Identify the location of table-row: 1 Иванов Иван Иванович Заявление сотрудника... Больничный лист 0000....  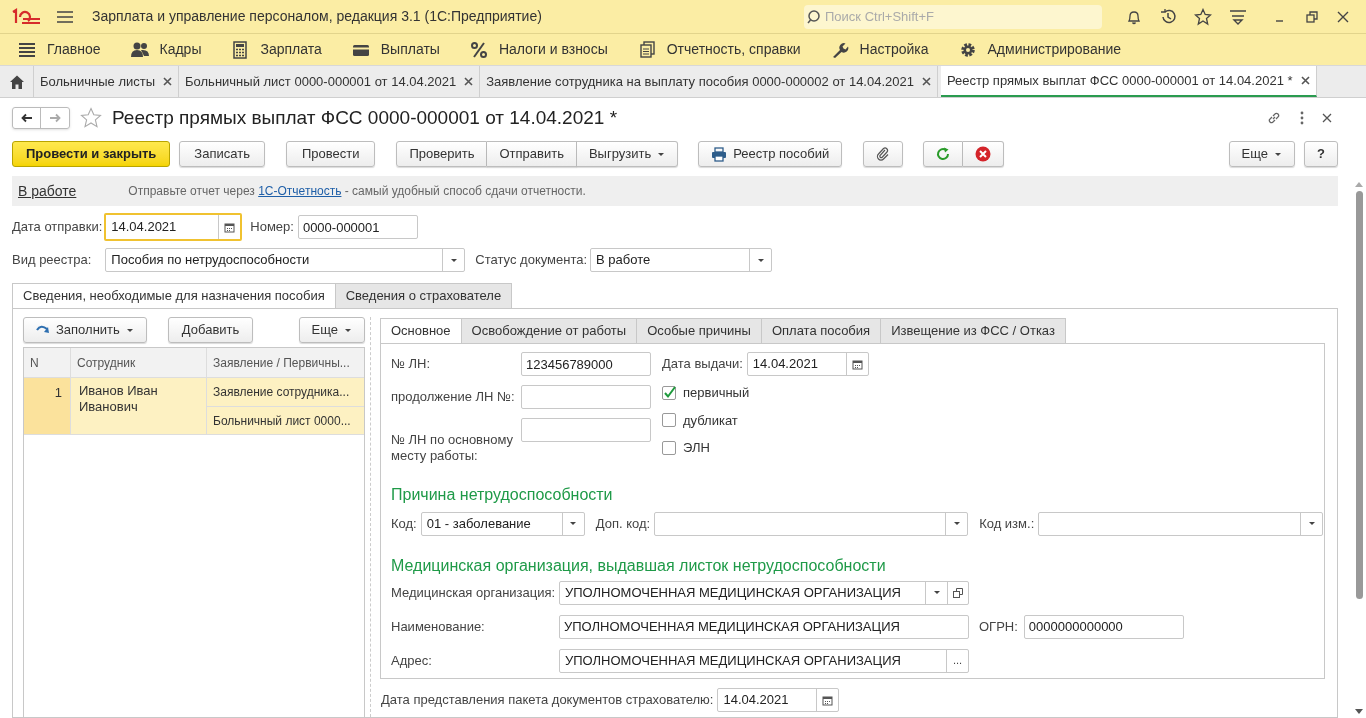
(194, 406).